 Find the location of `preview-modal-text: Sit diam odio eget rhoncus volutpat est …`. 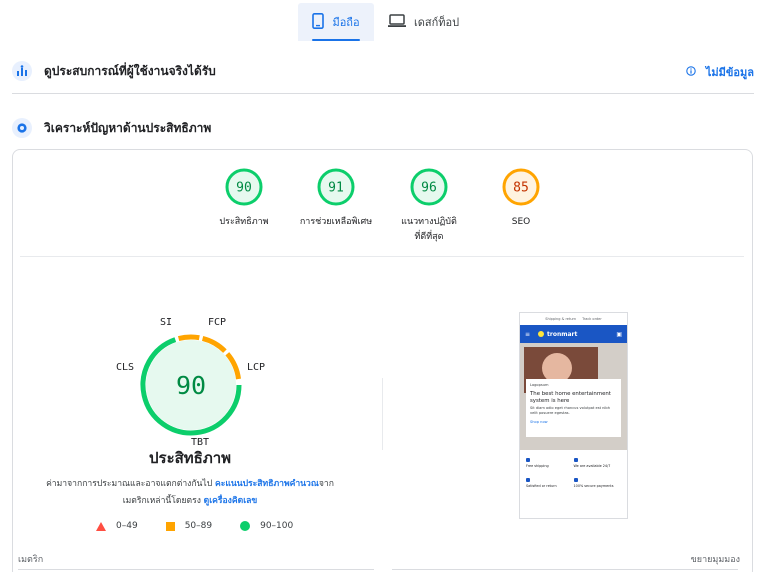

preview-modal-text: Sit diam odio eget rhoncus volutpat est … is located at coordinates (570, 410).